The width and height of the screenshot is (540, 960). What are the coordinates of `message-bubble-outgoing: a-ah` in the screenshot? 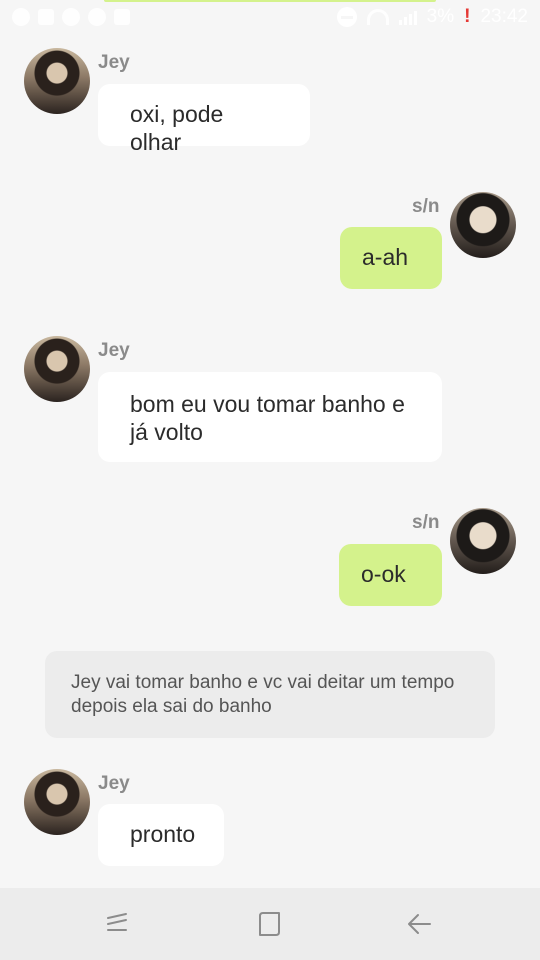 It's located at (391, 258).